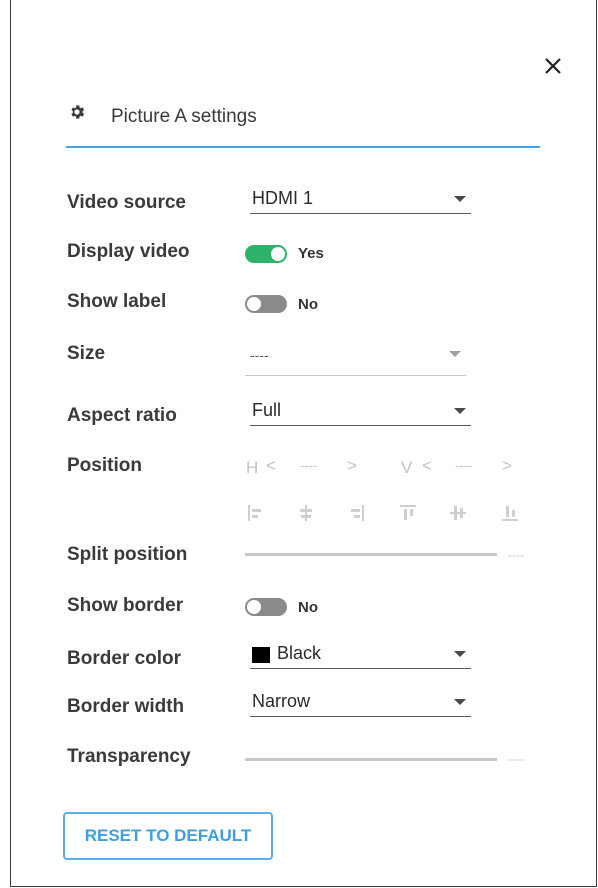 The height and width of the screenshot is (888, 598). I want to click on border-color-dropdown: Black, so click(360, 656).